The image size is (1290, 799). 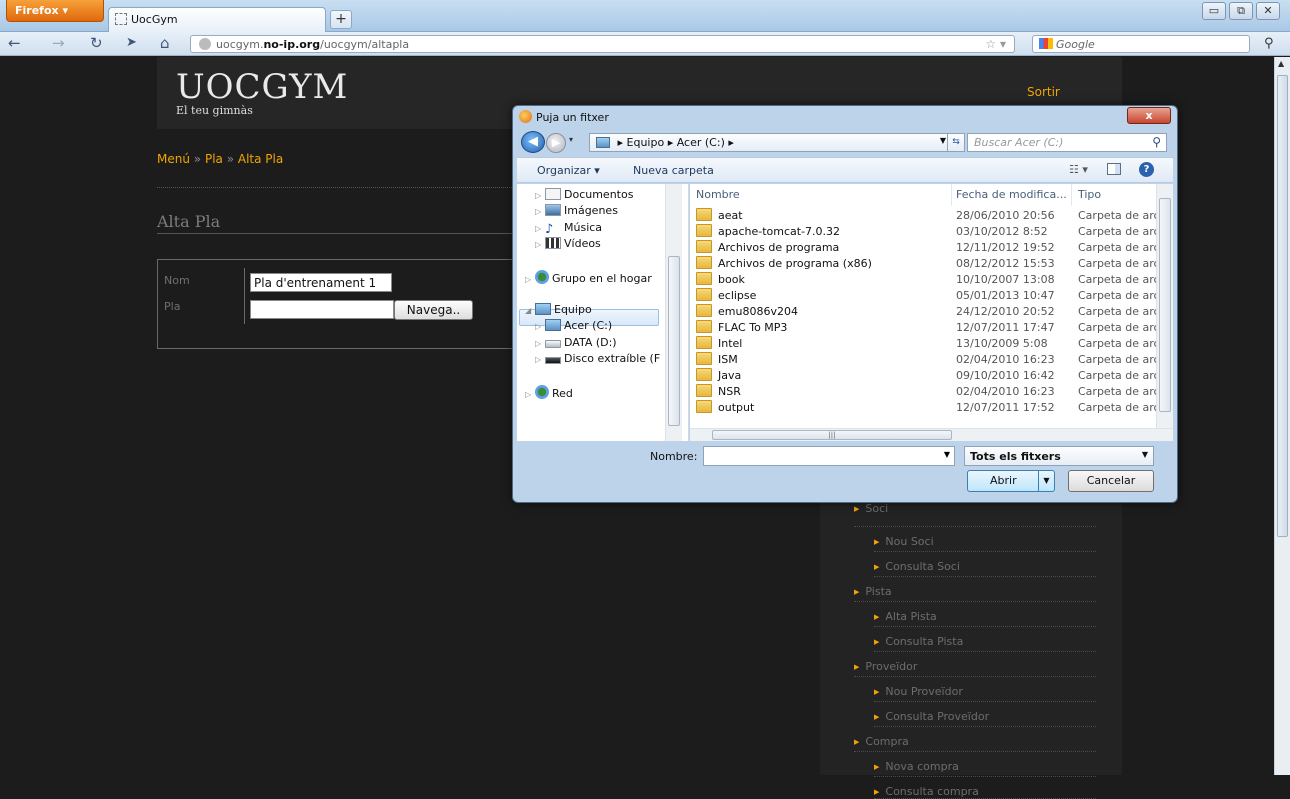 What do you see at coordinates (1078, 169) in the screenshot?
I see `view-options-icon: ☷ ▾` at bounding box center [1078, 169].